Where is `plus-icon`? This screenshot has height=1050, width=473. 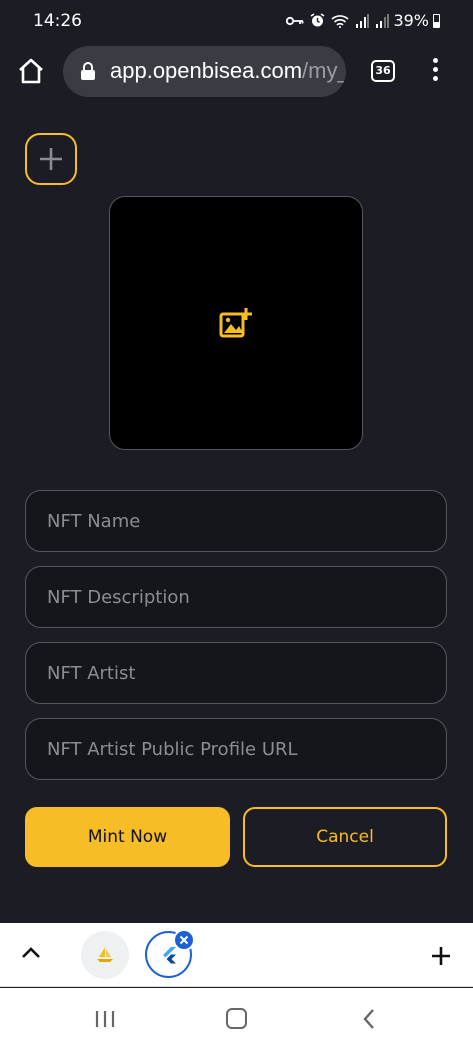
plus-icon is located at coordinates (51, 159).